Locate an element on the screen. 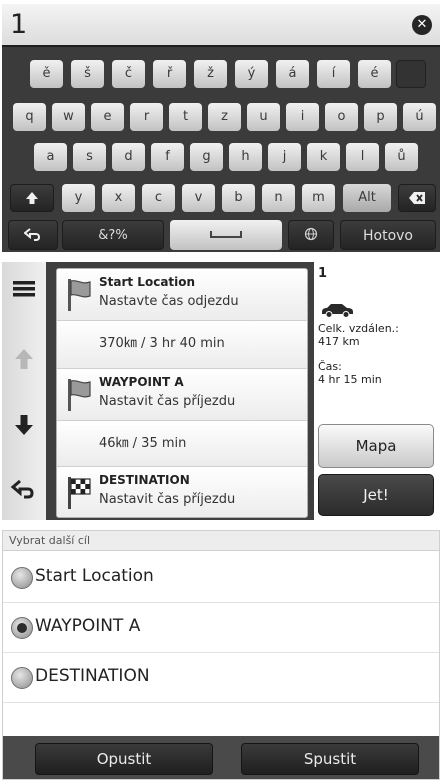 The image size is (443, 781). car-icon is located at coordinates (337, 311).